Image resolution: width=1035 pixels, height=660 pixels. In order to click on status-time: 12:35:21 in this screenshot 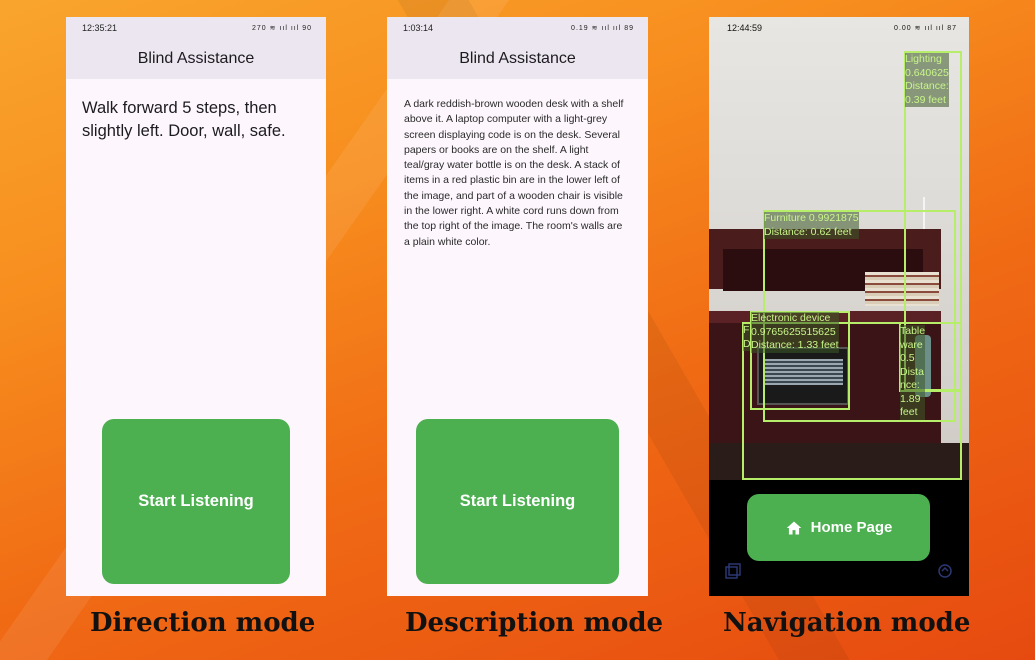, I will do `click(100, 28)`.